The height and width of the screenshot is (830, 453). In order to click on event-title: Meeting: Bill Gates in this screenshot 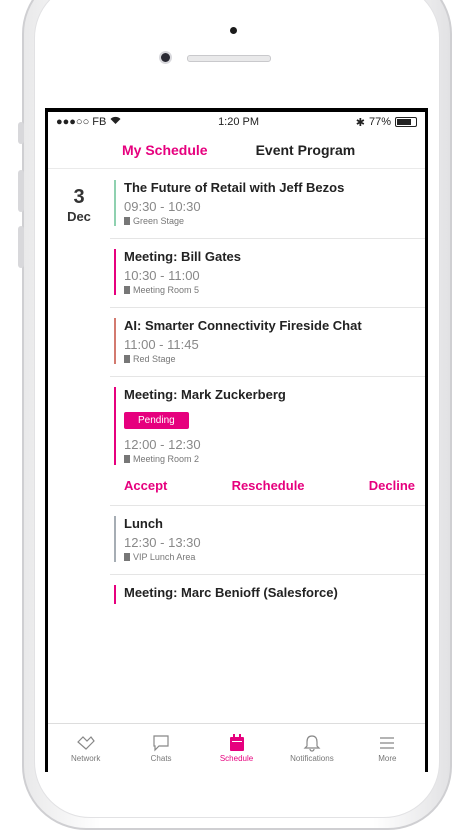, I will do `click(183, 256)`.